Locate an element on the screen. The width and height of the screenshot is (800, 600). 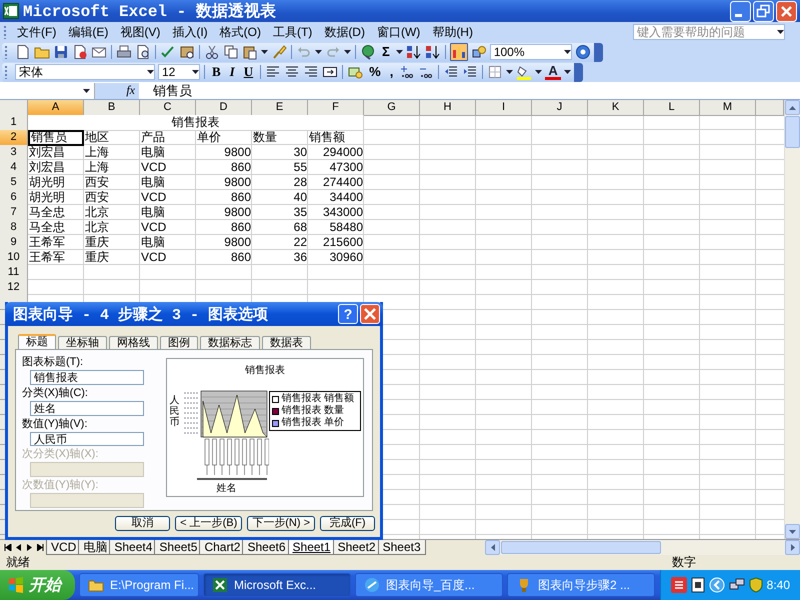
legend-label: 销售报表 单价 is located at coordinates (312, 423).